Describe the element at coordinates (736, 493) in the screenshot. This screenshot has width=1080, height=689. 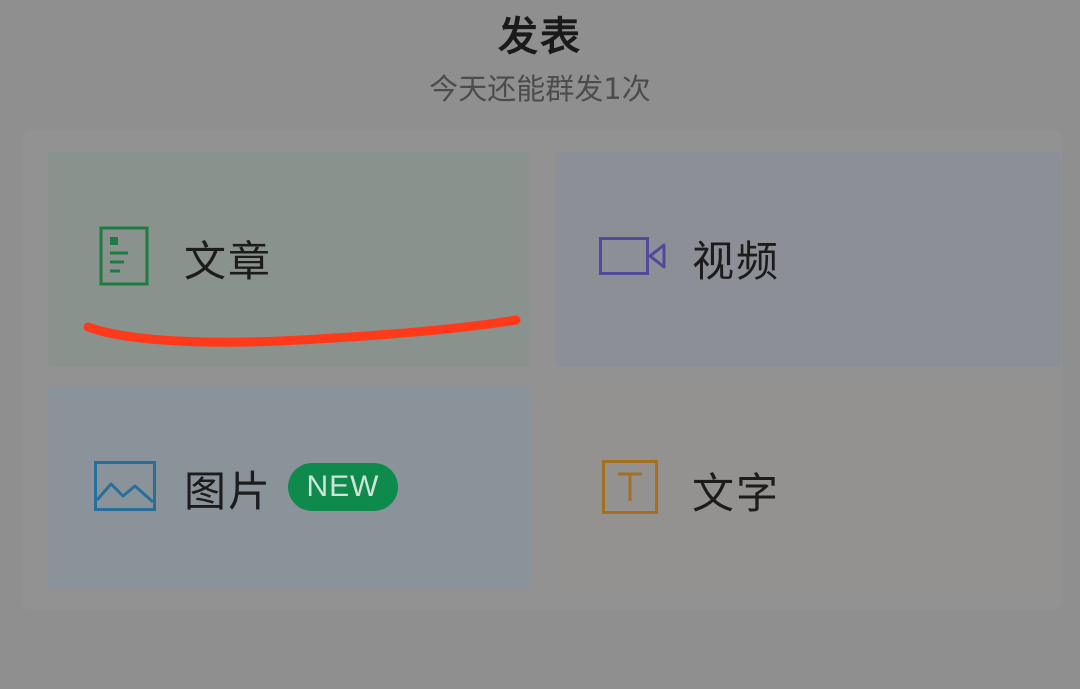
I see `text-label: 文字` at that location.